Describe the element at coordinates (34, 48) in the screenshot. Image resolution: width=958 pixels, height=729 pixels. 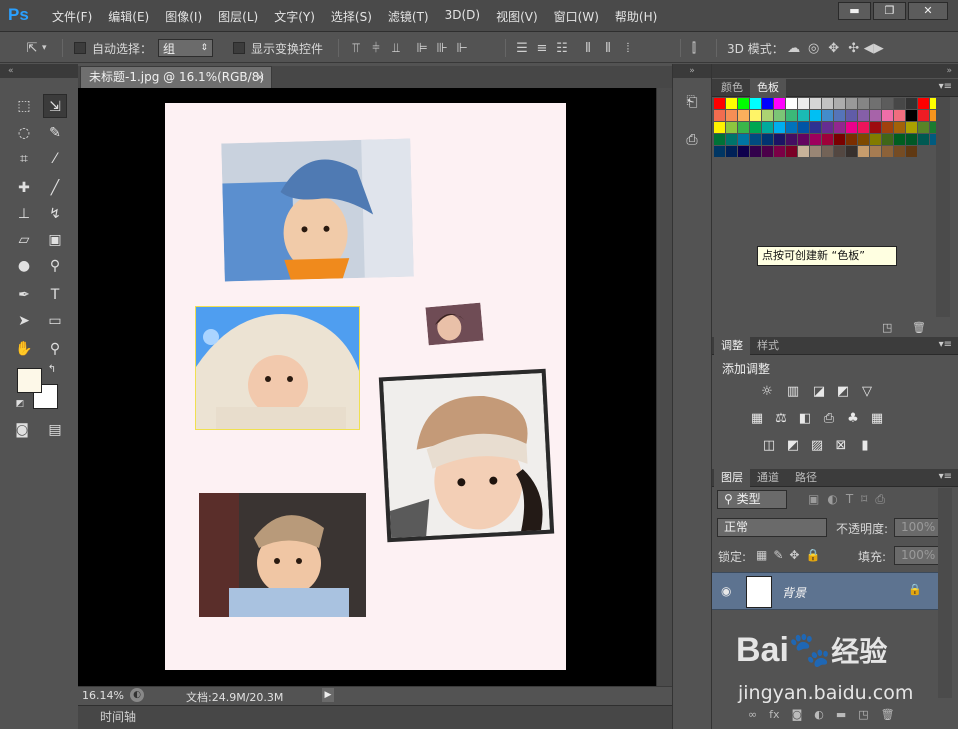
I see `move-tool-preset: ⇱ ▾` at that location.